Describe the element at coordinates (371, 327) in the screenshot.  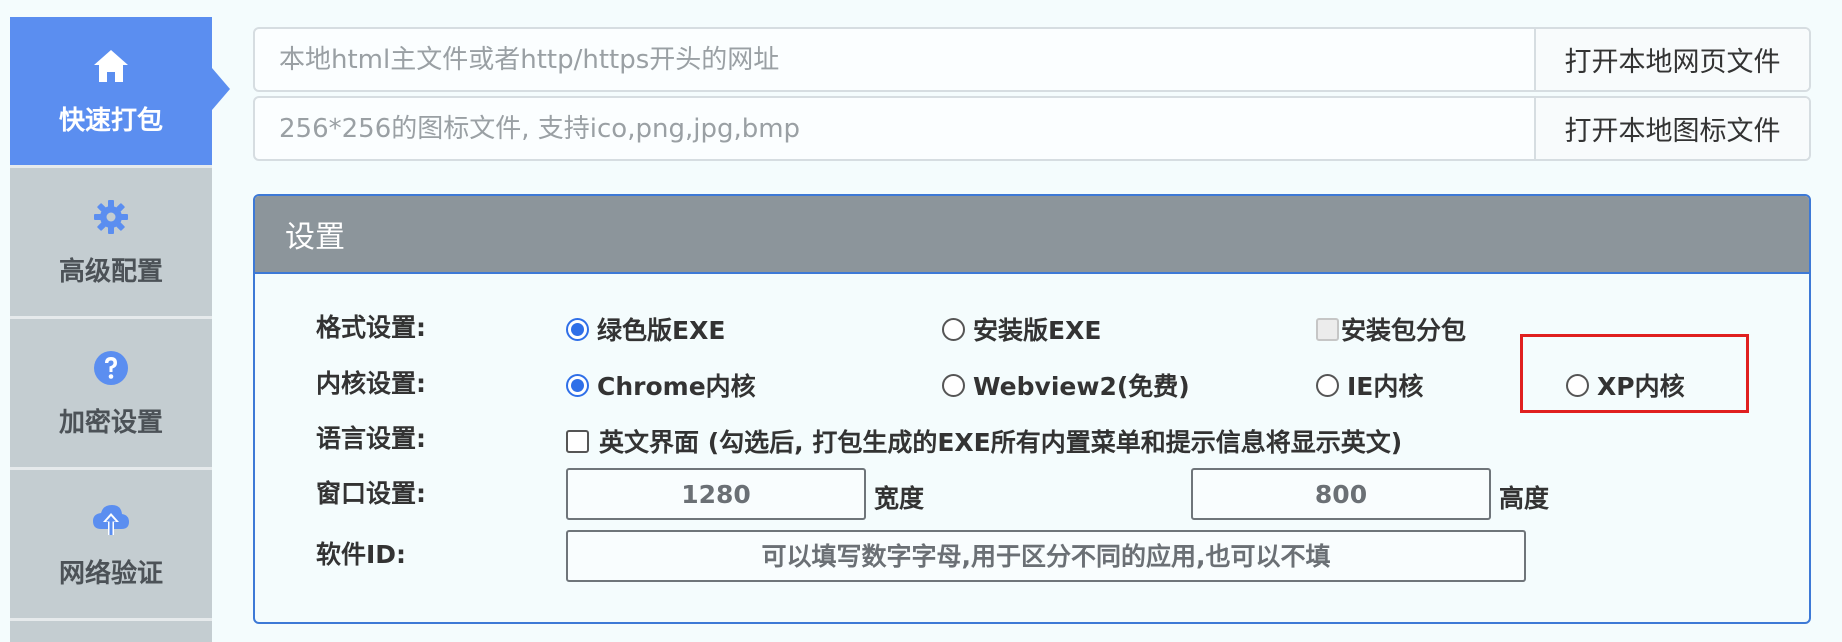
I see `format-settings-label: 格式设置:` at that location.